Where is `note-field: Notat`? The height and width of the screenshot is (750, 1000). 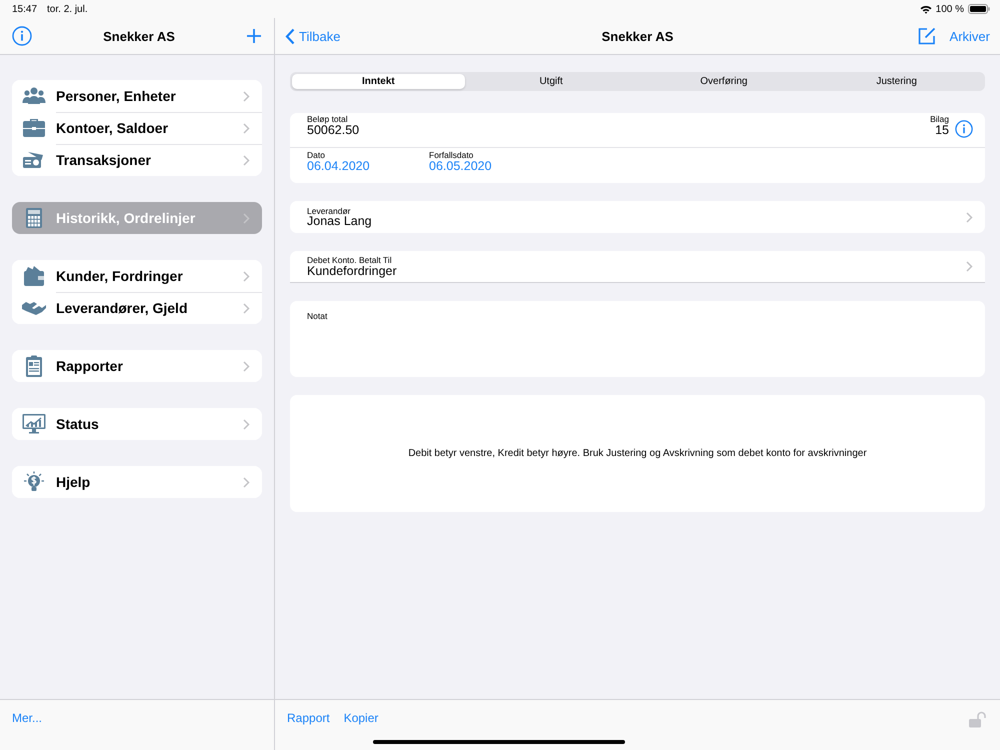 note-field: Notat is located at coordinates (637, 339).